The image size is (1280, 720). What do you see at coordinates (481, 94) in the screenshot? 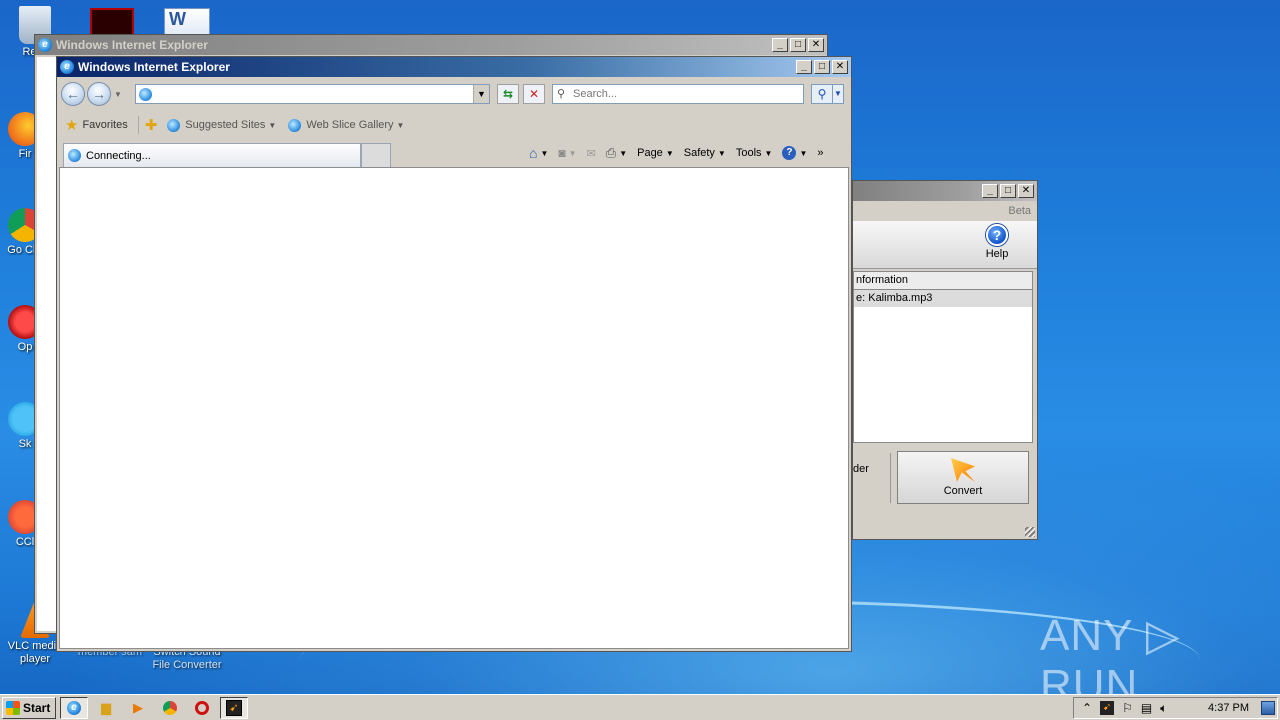
I see `address-dropdown-icon: ▼` at bounding box center [481, 94].